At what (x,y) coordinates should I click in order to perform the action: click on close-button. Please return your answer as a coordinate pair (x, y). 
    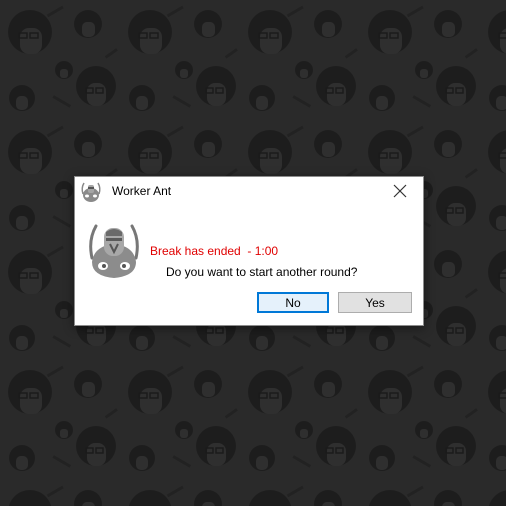
    Looking at the image, I should click on (400, 191).